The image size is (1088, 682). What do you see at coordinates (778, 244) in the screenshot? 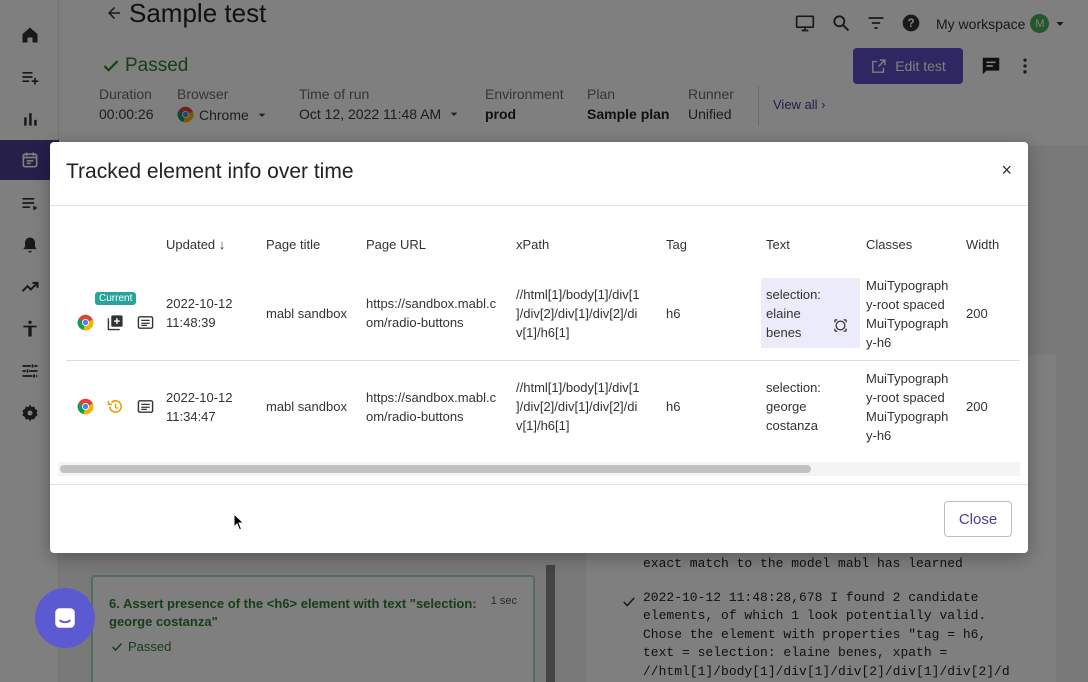
I see `column-header-text: Text` at bounding box center [778, 244].